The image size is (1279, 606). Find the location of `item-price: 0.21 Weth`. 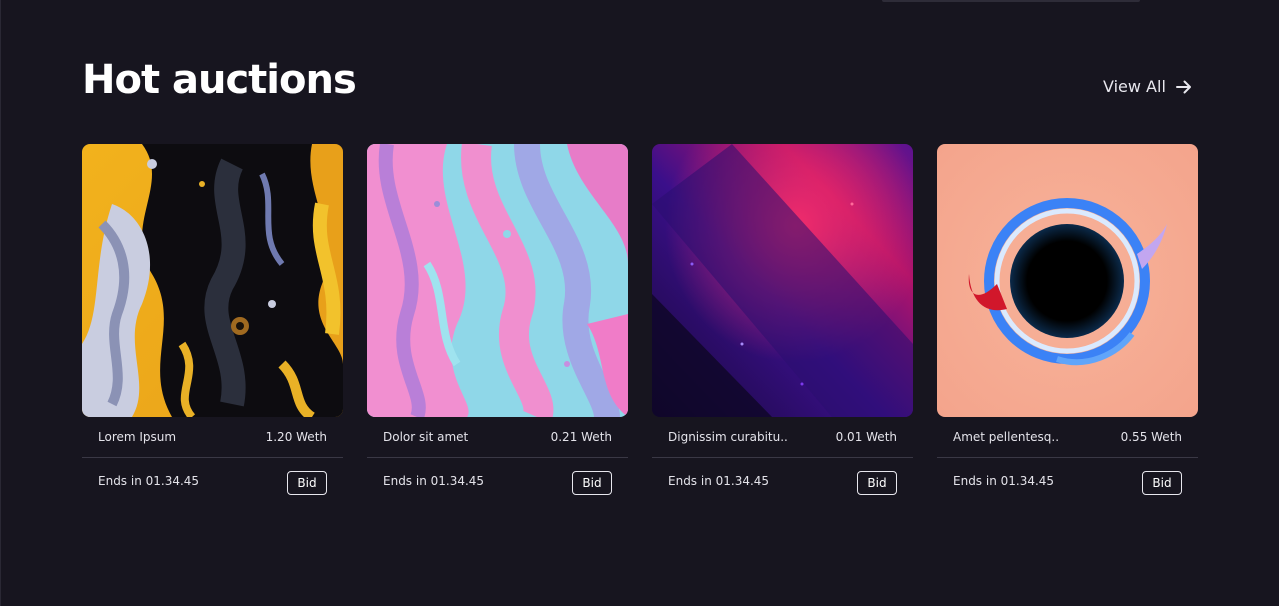

item-price: 0.21 Weth is located at coordinates (581, 437).